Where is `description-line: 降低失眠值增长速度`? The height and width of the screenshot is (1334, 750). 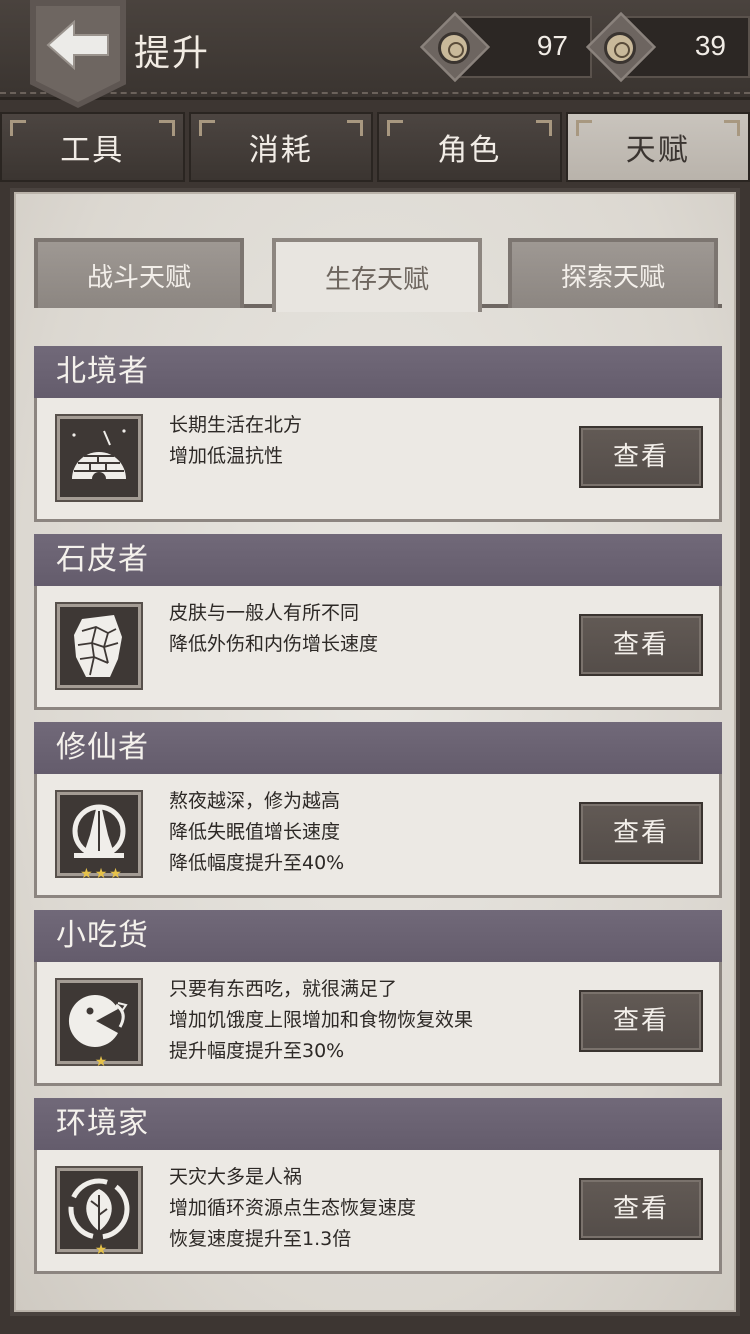
description-line: 降低失眠值增长速度 is located at coordinates (255, 832).